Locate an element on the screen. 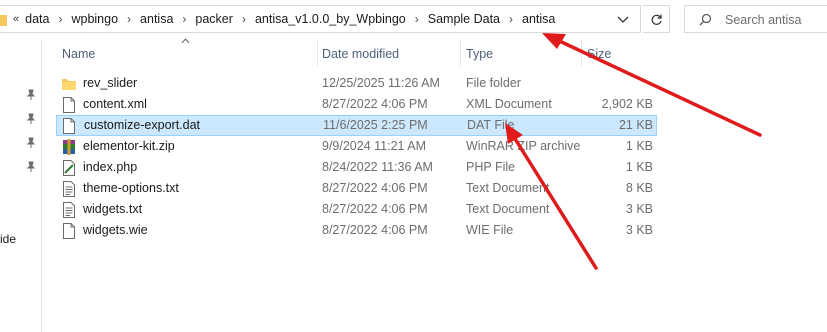 Image resolution: width=827 pixels, height=332 pixels. search-box: Search antisa is located at coordinates (755, 19).